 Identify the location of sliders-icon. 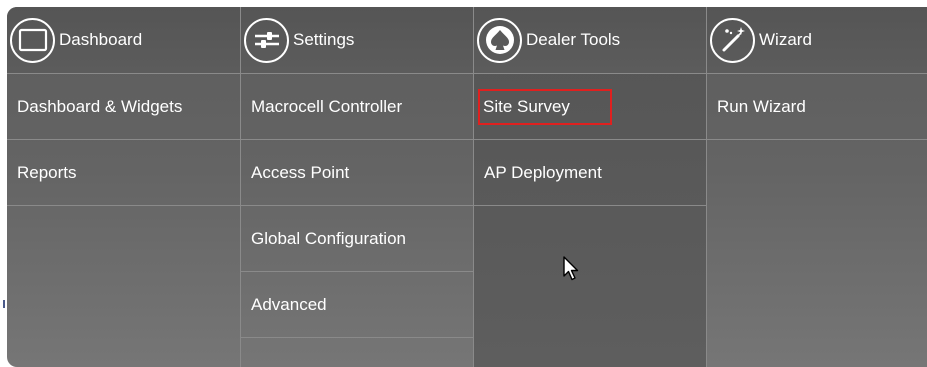
(266, 40).